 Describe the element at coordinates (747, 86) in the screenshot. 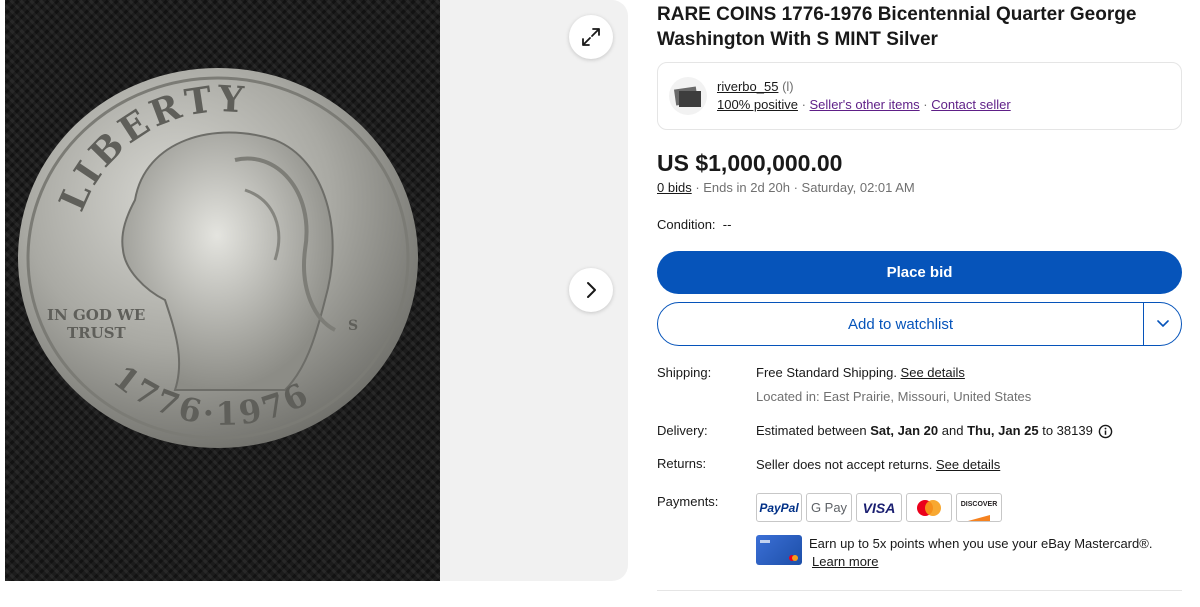

I see `seller-name-link: riverbo_55` at that location.